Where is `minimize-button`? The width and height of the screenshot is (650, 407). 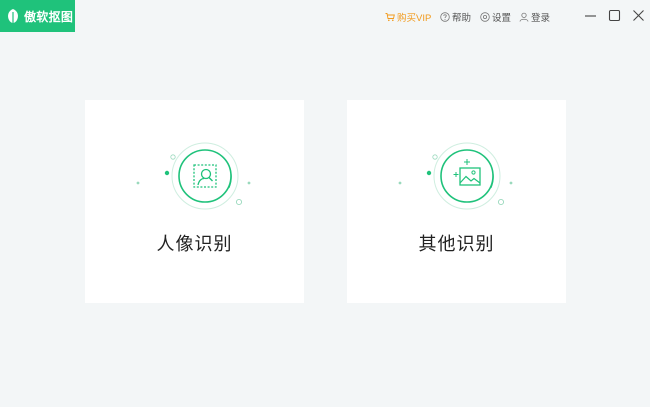
minimize-button is located at coordinates (590, 15).